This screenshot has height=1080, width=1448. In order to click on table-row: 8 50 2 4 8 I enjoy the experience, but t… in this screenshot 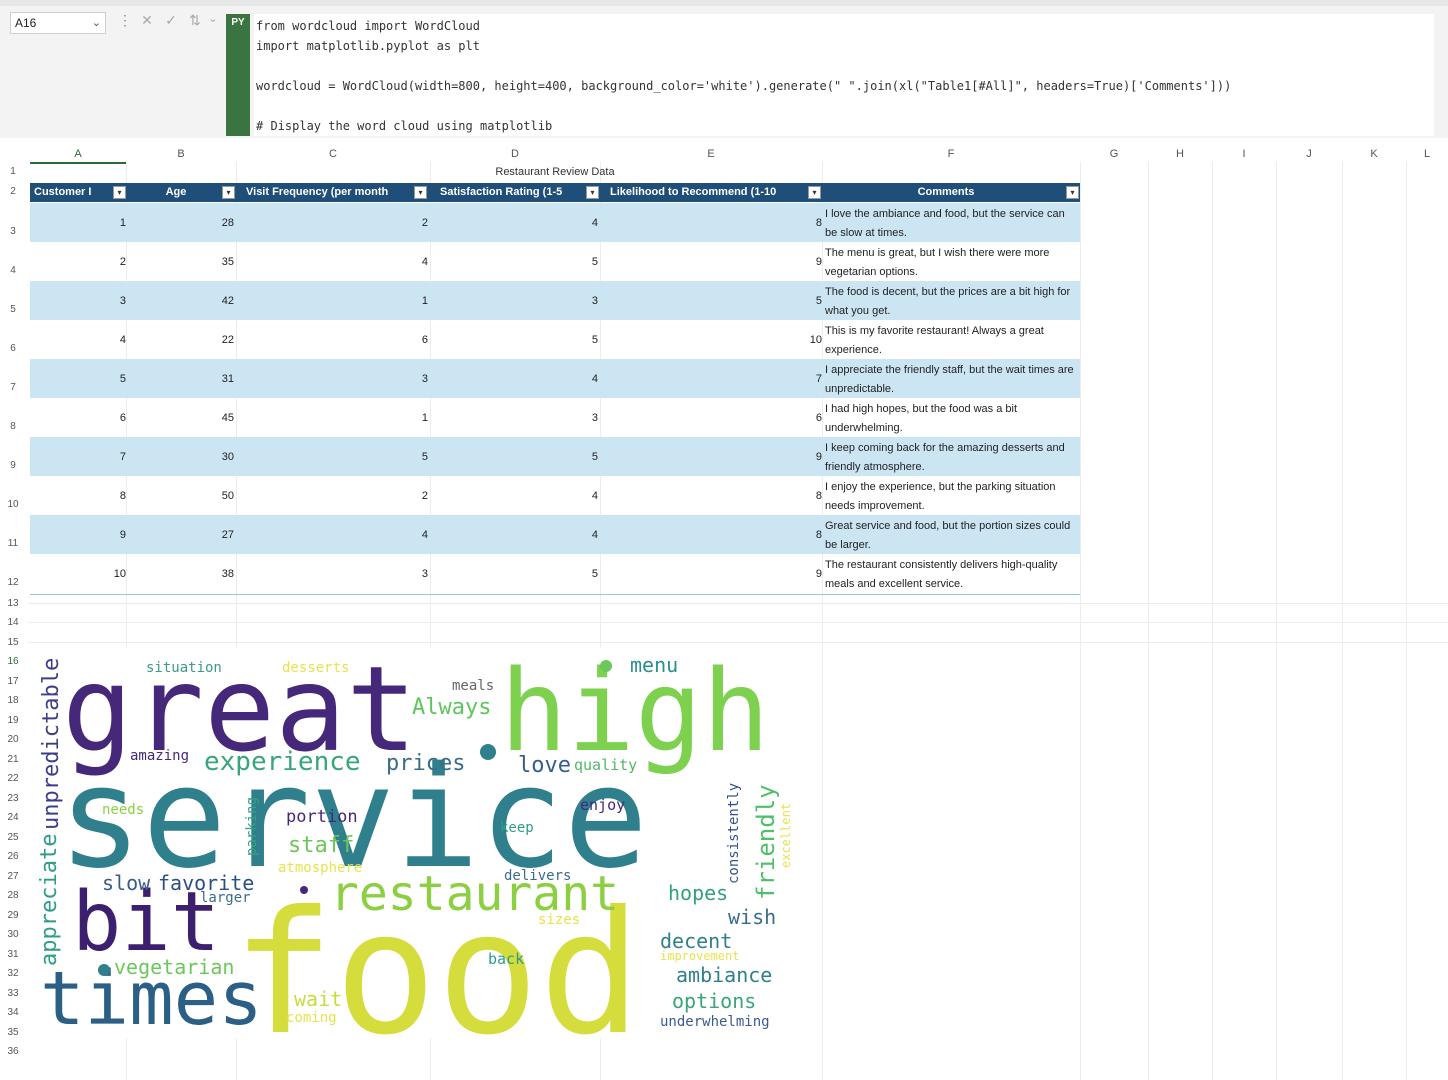, I will do `click(555, 495)`.